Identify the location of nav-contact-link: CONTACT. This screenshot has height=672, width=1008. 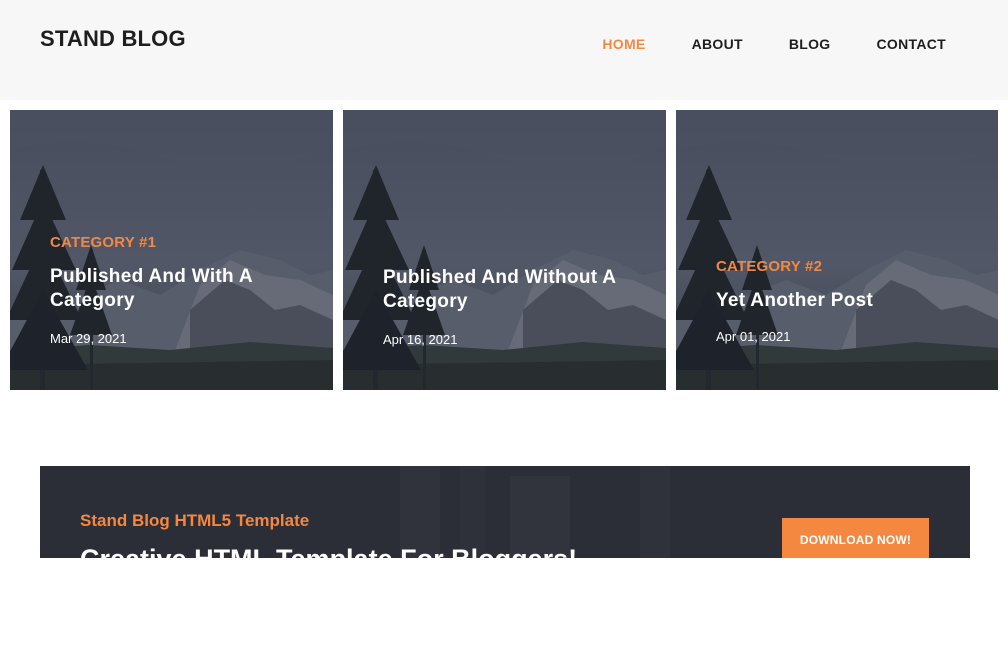
(912, 44).